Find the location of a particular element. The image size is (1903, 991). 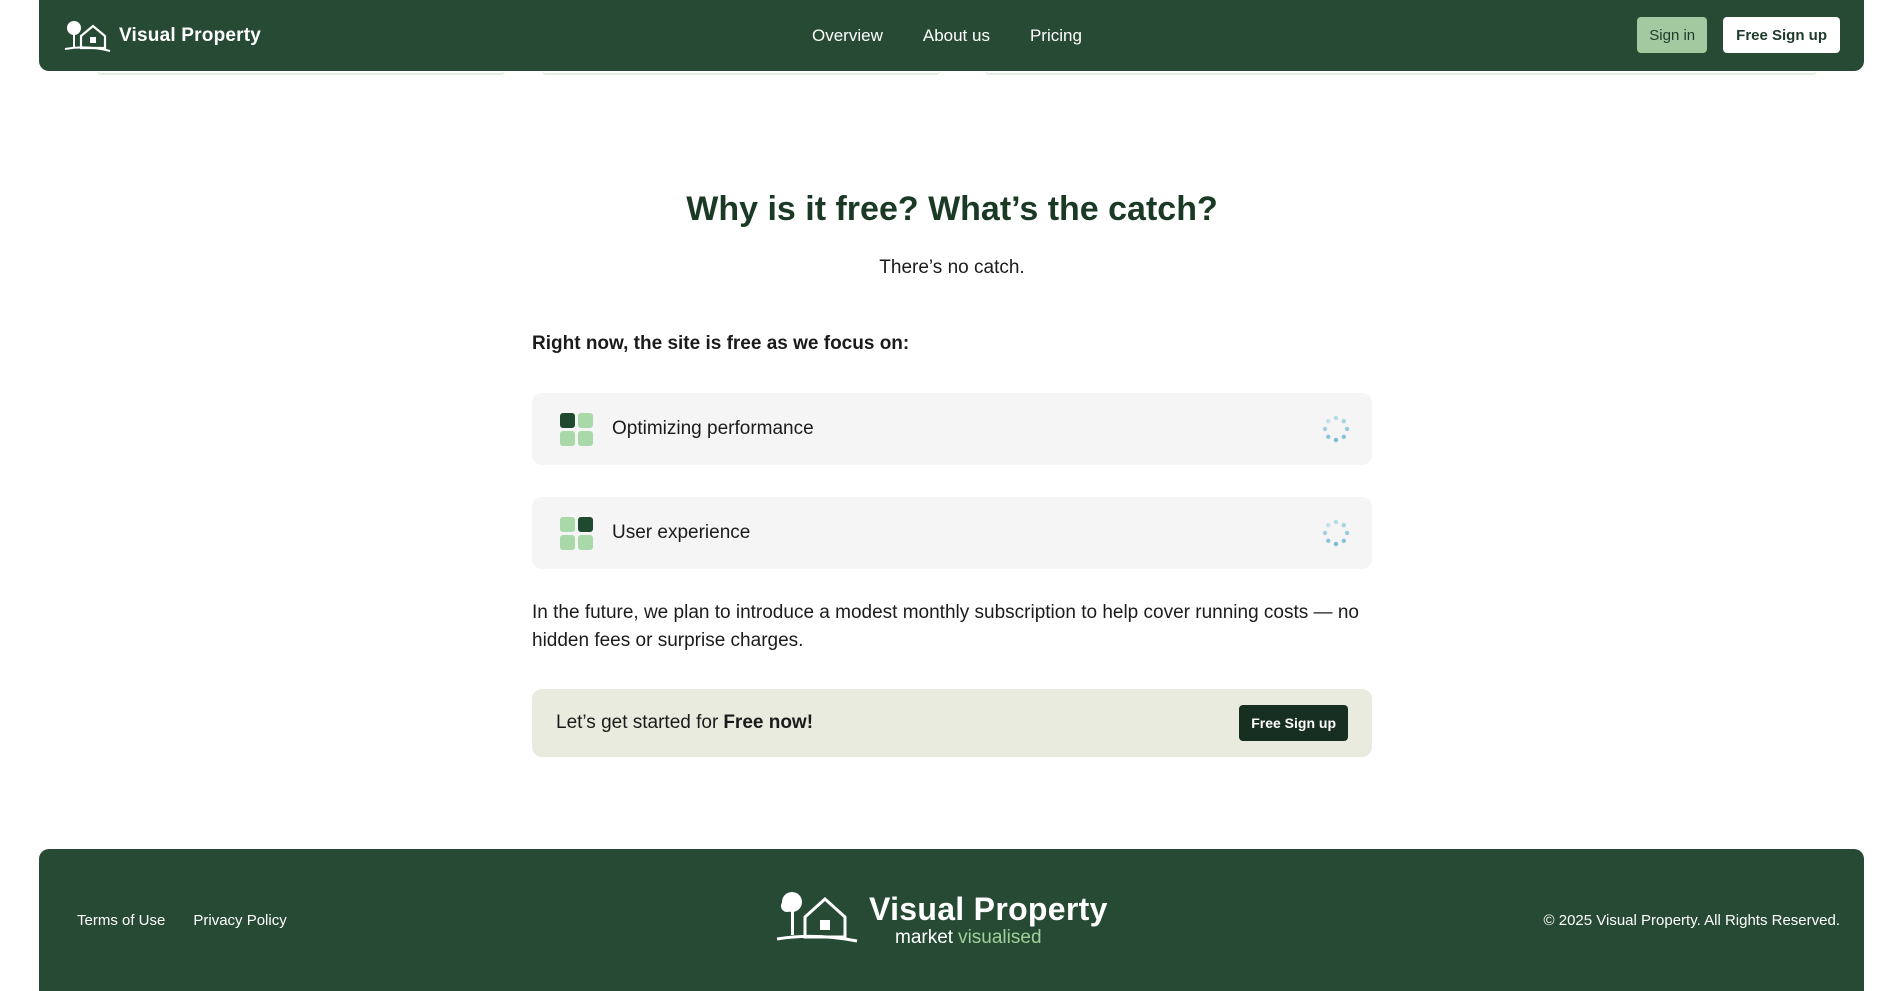

sign-in-button: Sign in is located at coordinates (1672, 35).